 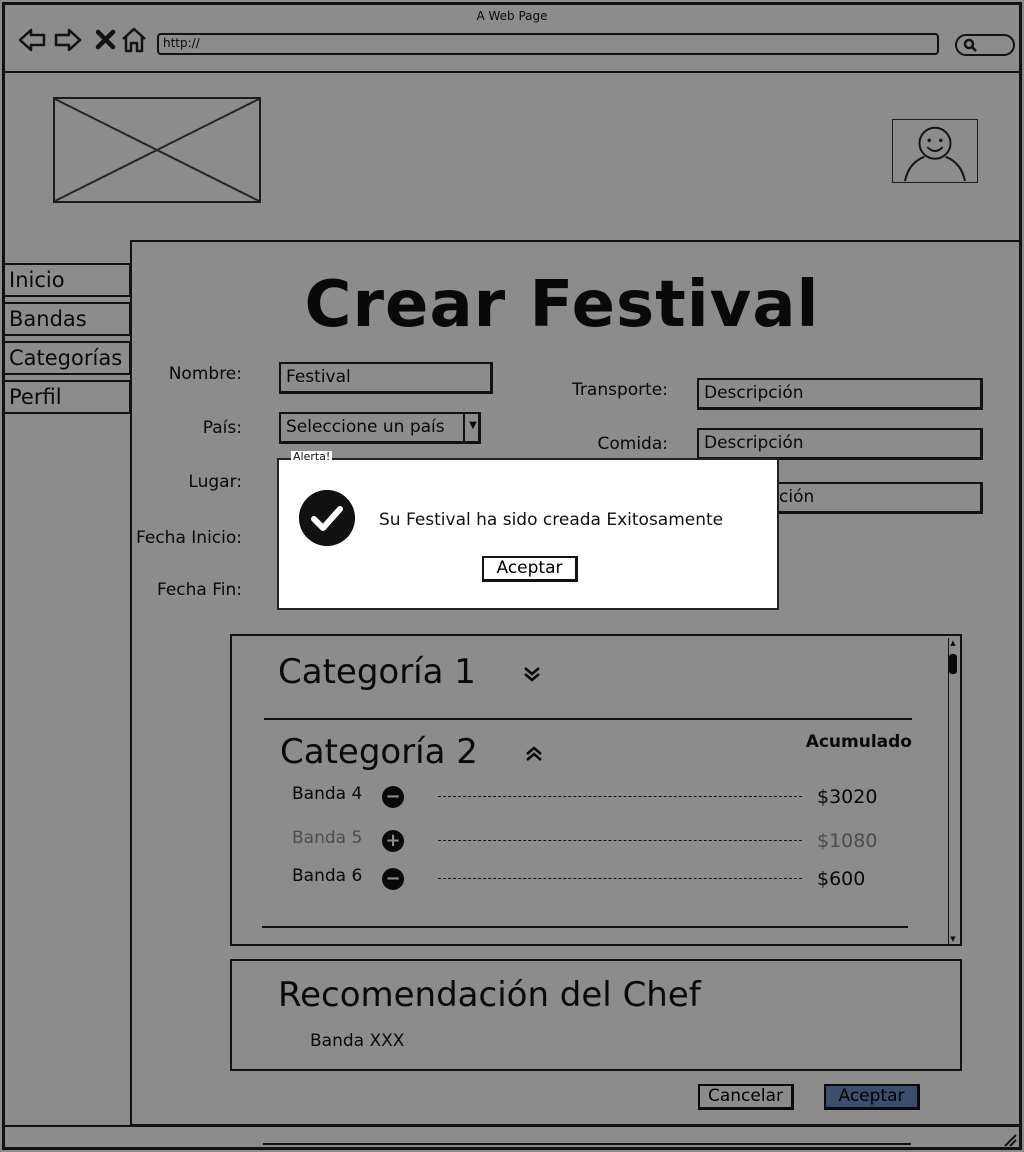 I want to click on check-circle-icon, so click(x=327, y=518).